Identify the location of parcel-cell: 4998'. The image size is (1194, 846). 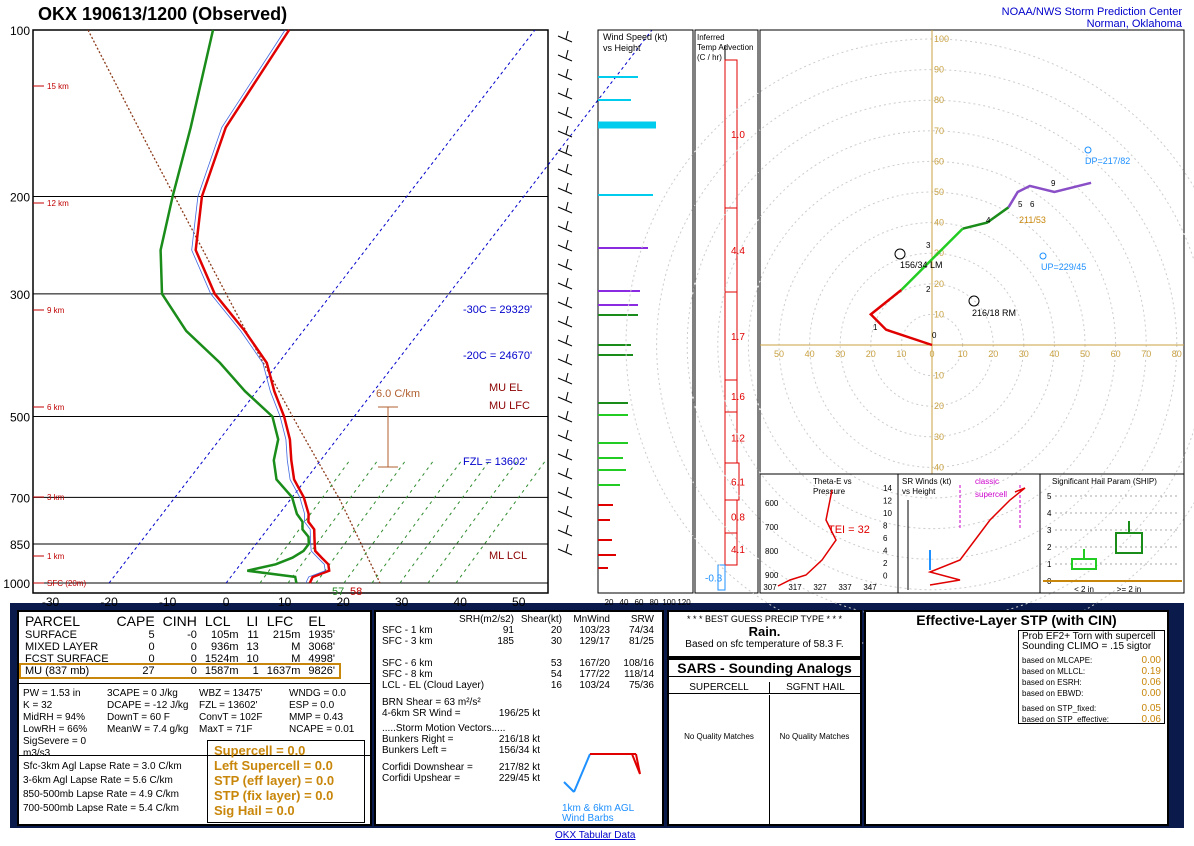
(321, 659).